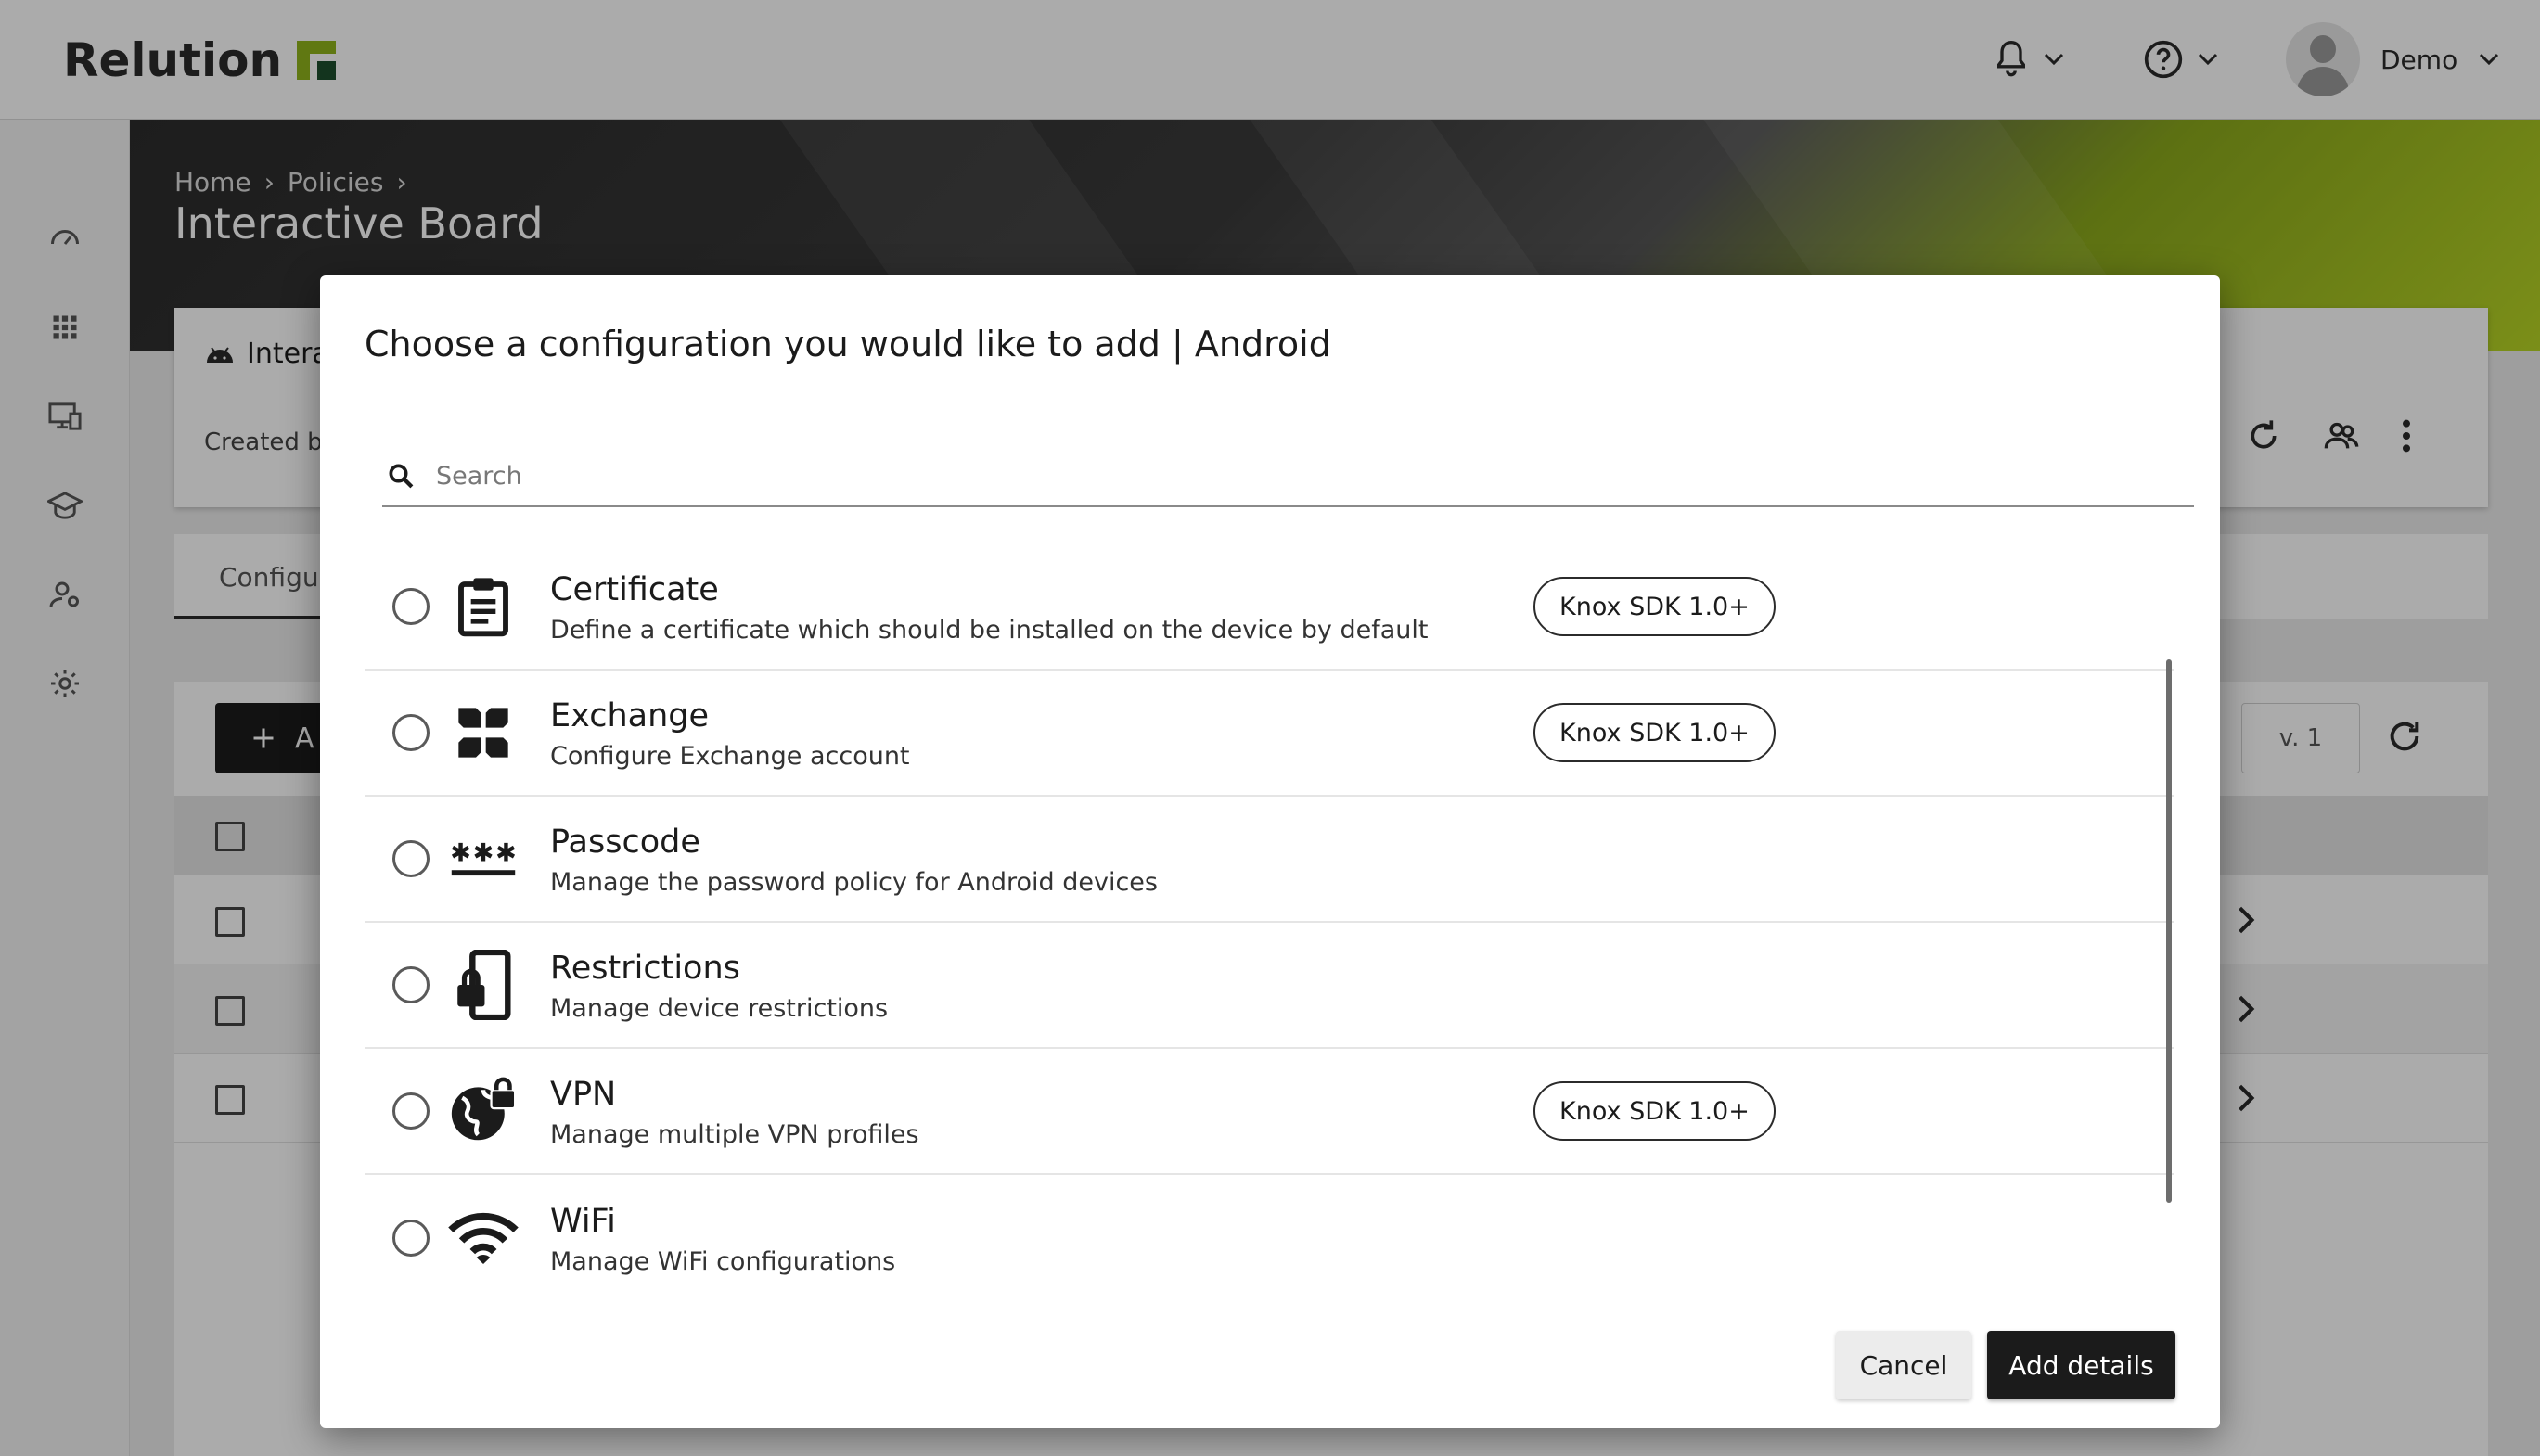 This screenshot has height=1456, width=2540. What do you see at coordinates (411, 858) in the screenshot?
I see `radio-passcode` at bounding box center [411, 858].